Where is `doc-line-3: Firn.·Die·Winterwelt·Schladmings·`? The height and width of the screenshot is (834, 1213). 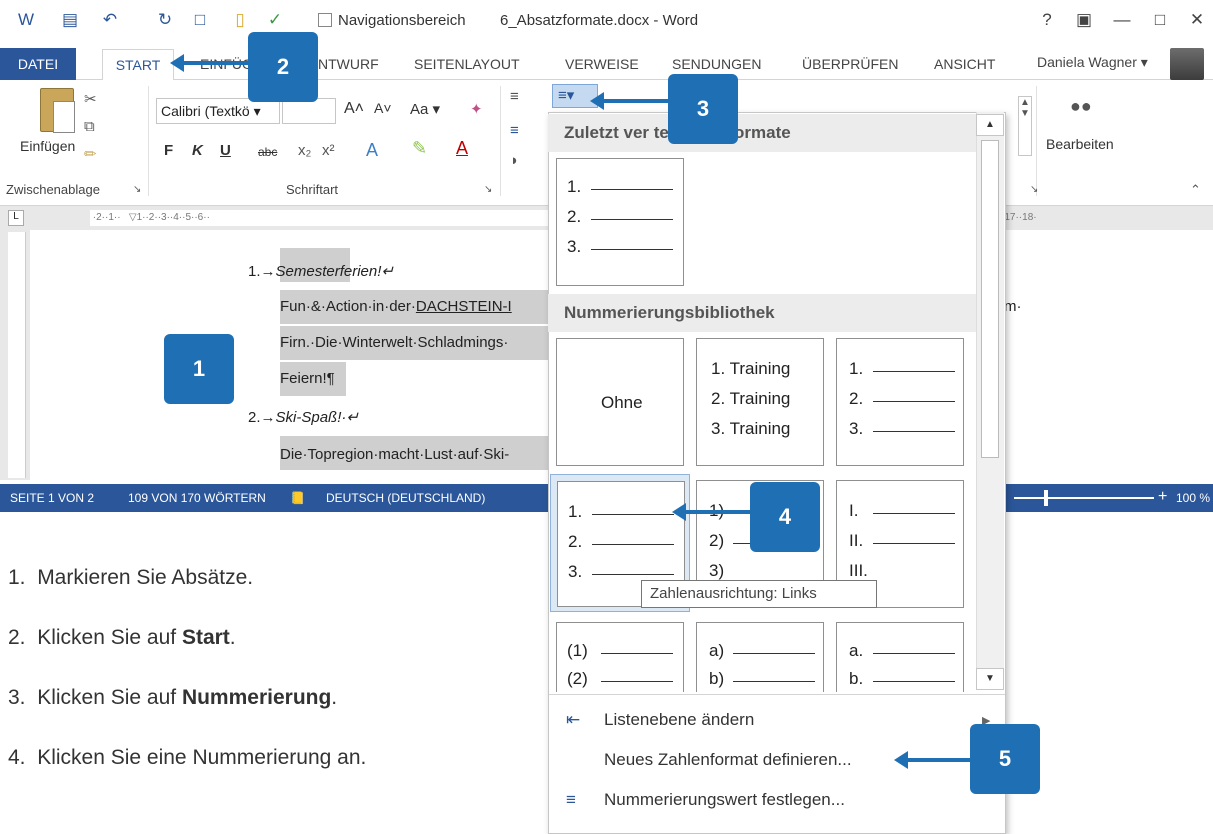
doc-line-3: Firn.·Die·Winterwelt·Schladmings· is located at coordinates (394, 342).